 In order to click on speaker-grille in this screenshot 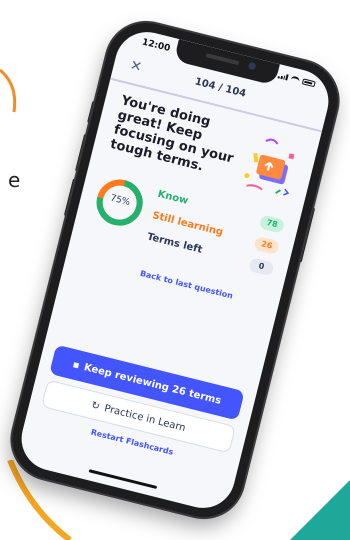, I will do `click(222, 59)`.